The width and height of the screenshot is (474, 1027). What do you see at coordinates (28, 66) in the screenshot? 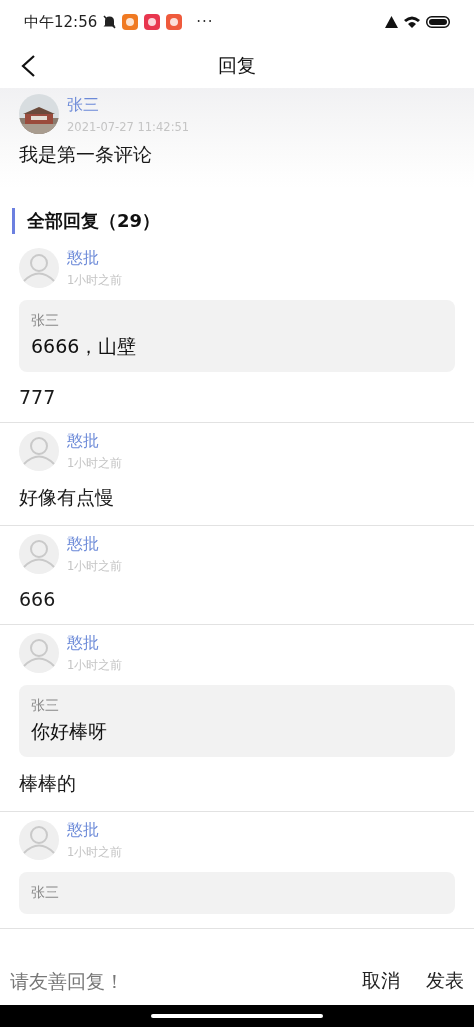
I see `back-icon` at bounding box center [28, 66].